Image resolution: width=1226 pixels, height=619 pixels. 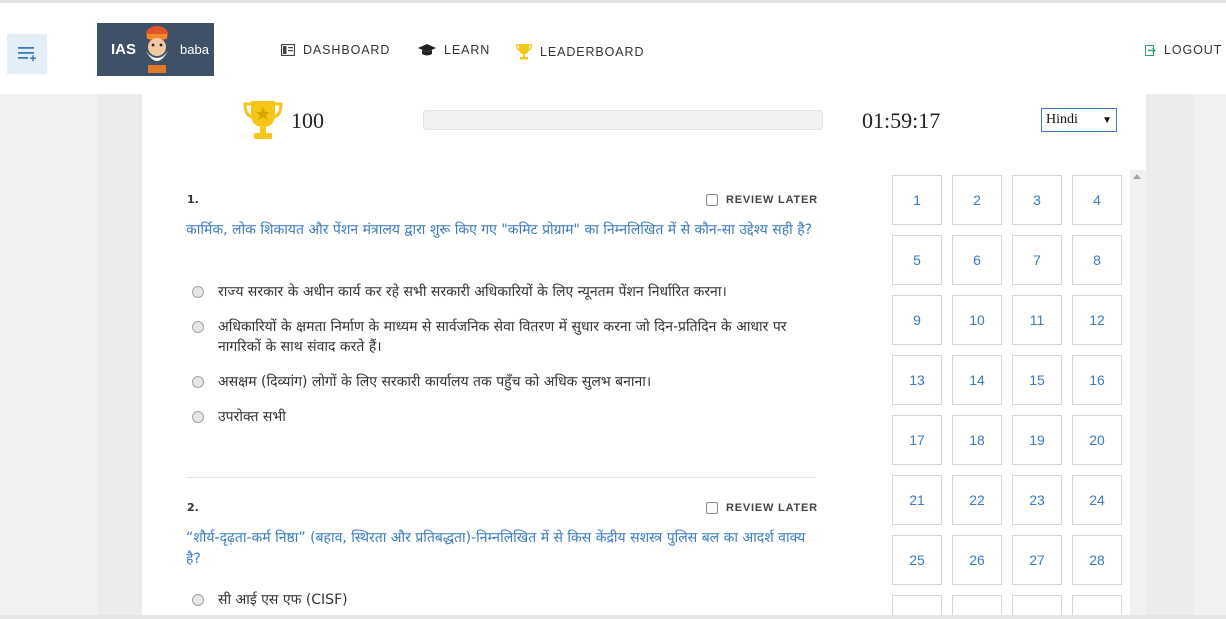 What do you see at coordinates (1097, 320) in the screenshot?
I see `palette-question-button: 12` at bounding box center [1097, 320].